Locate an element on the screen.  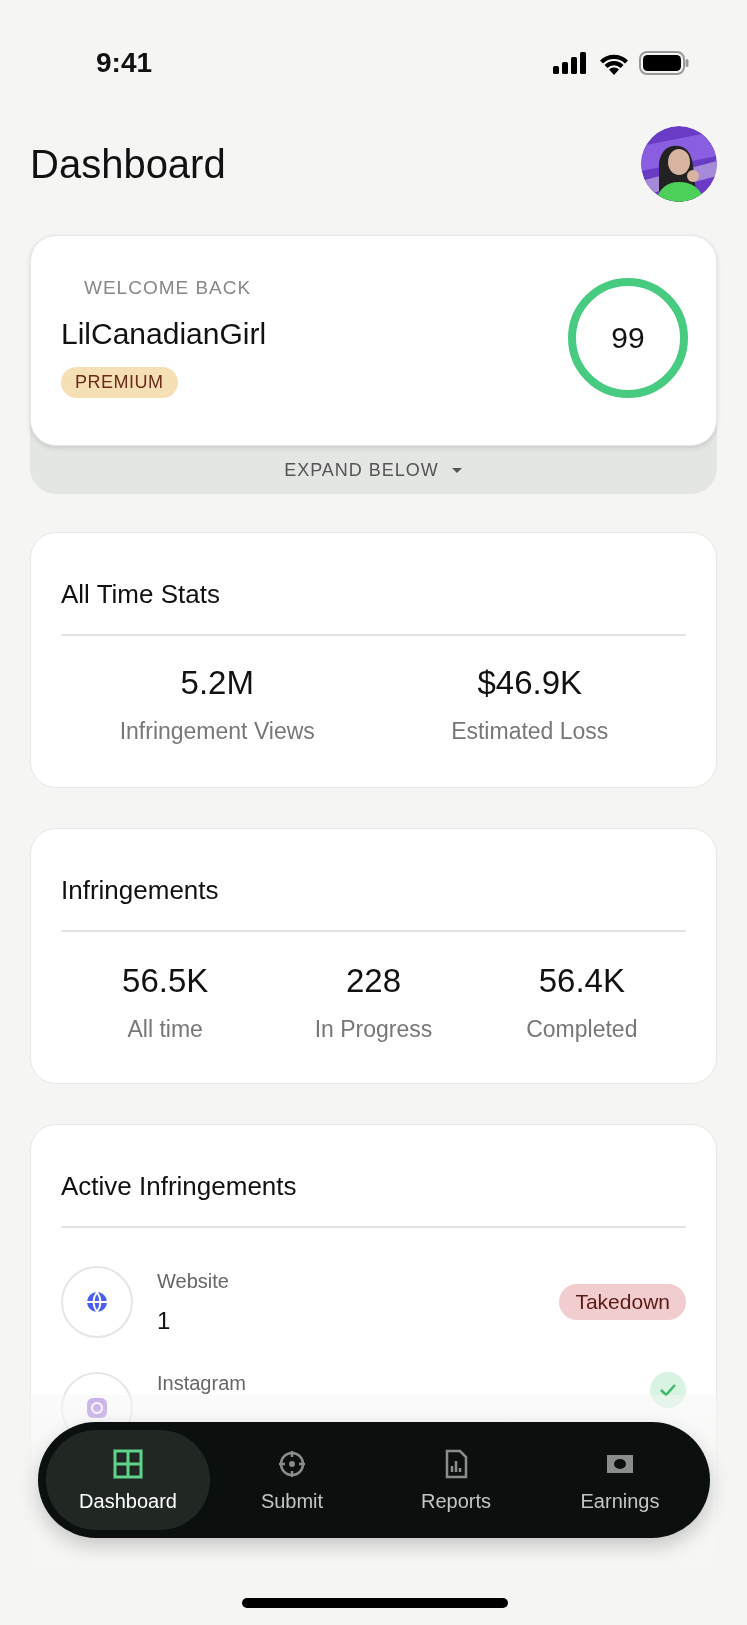
stat-label: In Progress is located at coordinates (373, 1029).